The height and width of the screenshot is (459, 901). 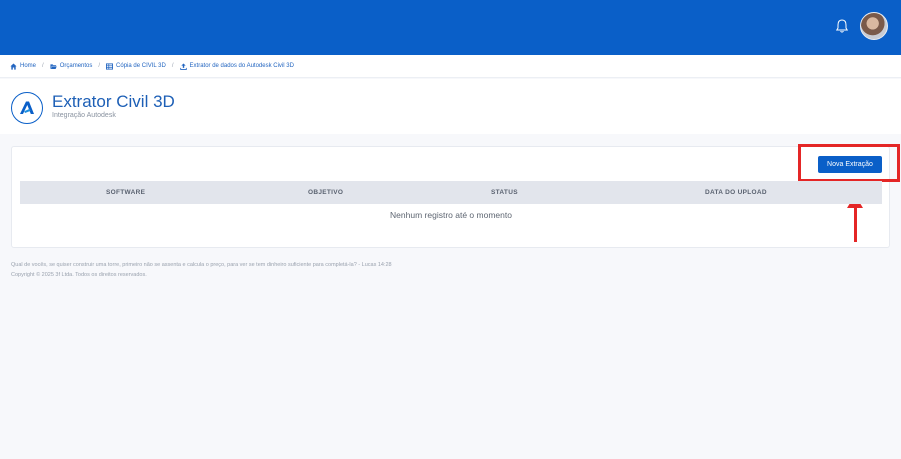 I want to click on column-header-objetivo: OBJETIVO, so click(x=325, y=192).